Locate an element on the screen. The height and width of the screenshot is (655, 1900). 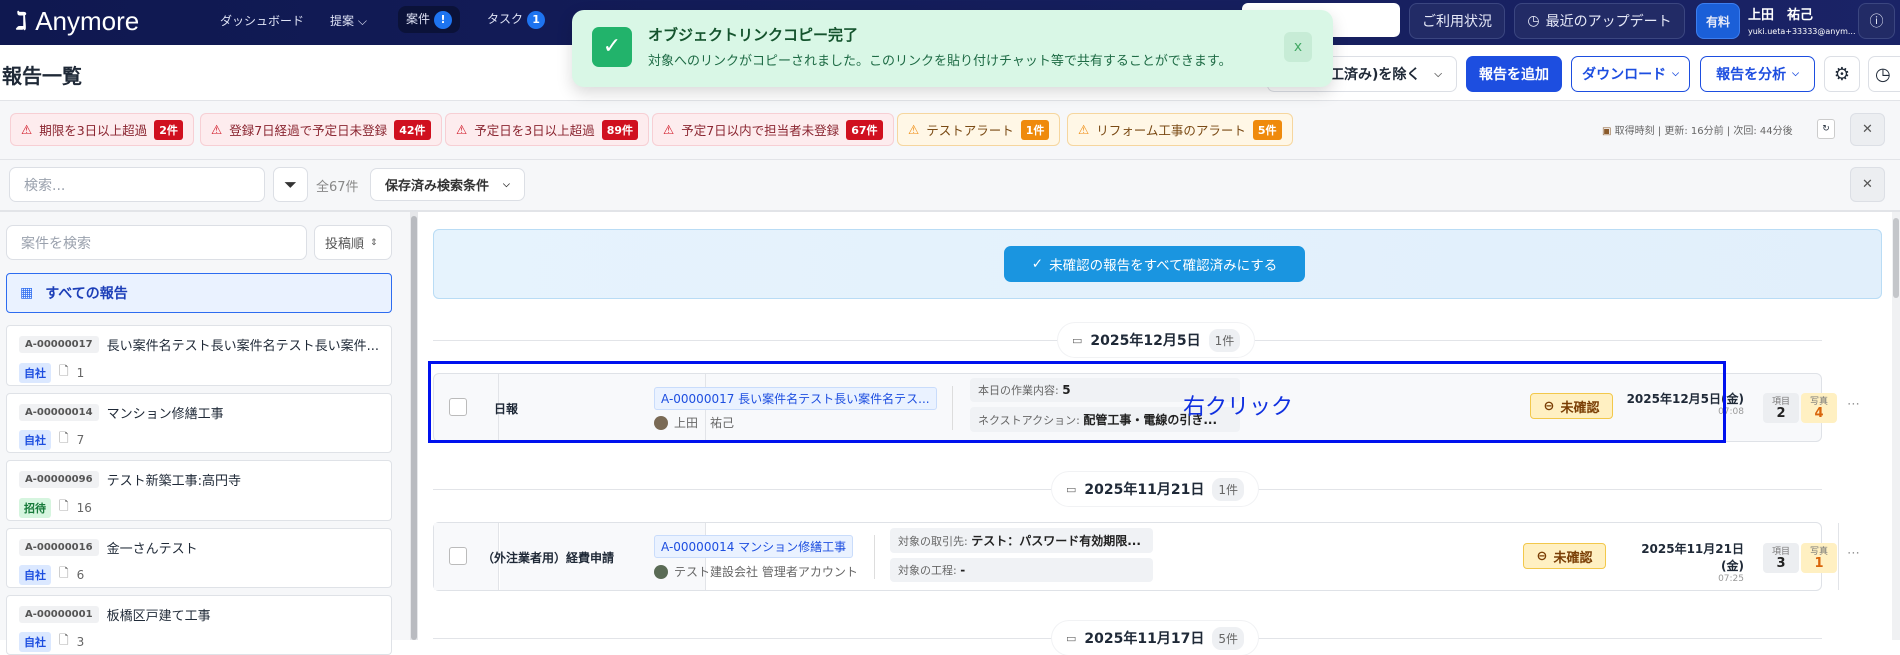
project-code: A-00000014 is located at coordinates (59, 412).